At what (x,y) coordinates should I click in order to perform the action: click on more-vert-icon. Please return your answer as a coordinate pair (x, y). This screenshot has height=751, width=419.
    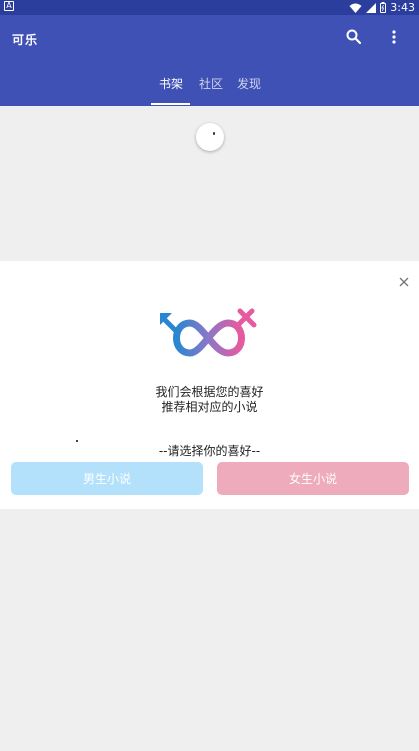
    Looking at the image, I should click on (394, 37).